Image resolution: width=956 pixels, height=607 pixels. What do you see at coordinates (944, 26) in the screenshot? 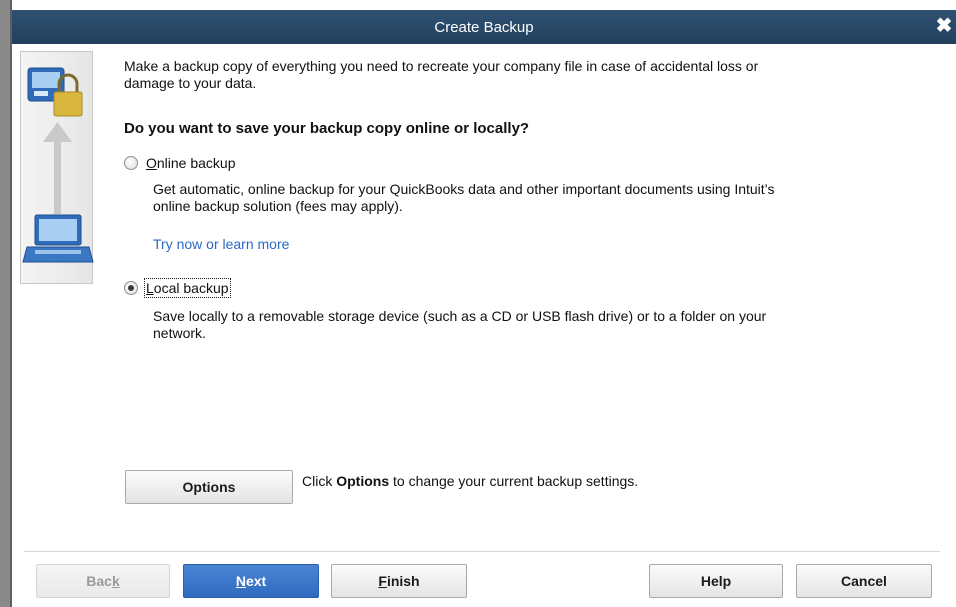
I see `close-icon: ✖` at bounding box center [944, 26].